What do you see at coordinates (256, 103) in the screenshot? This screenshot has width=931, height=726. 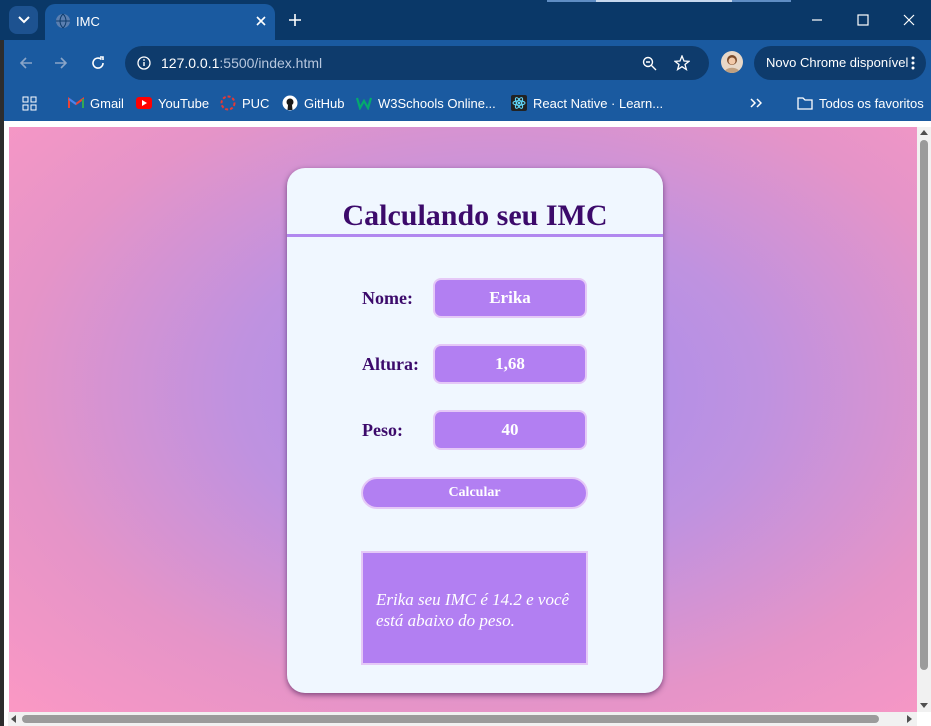 I see `bookmark-label: PUC` at bounding box center [256, 103].